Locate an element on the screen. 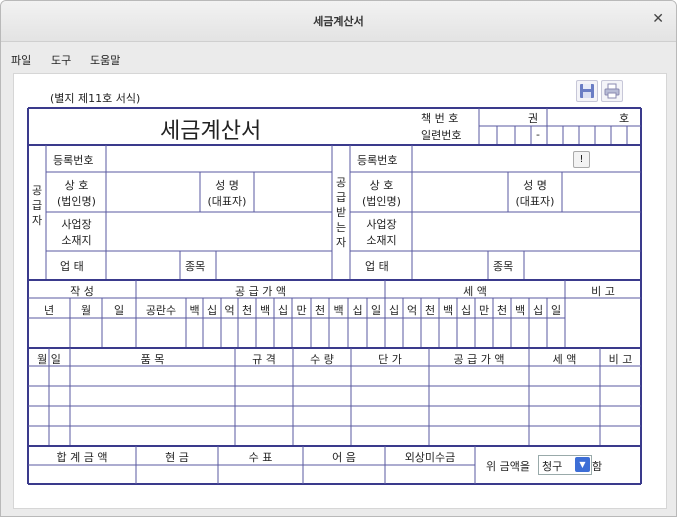  receiver-side-label: 공 급 받 는 자 is located at coordinates (341, 212).